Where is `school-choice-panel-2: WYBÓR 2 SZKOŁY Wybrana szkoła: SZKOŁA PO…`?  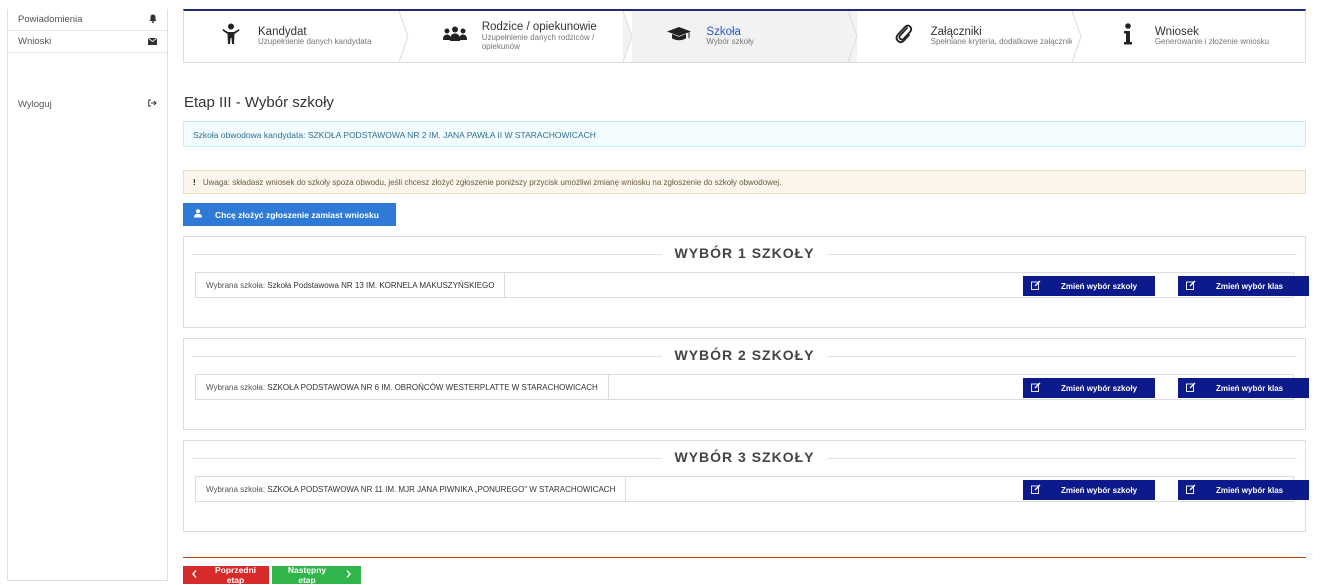 school-choice-panel-2: WYBÓR 2 SZKOŁY Wybrana szkoła: SZKOŁA PO… is located at coordinates (746, 384).